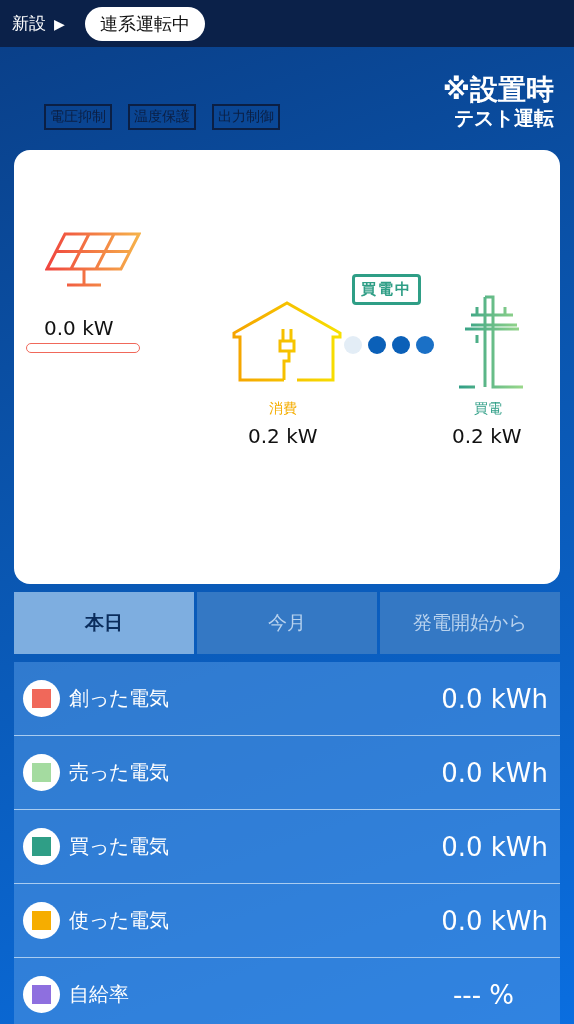 The width and height of the screenshot is (574, 1024). What do you see at coordinates (119, 920) in the screenshot?
I see `row-label: 使った電気` at bounding box center [119, 920].